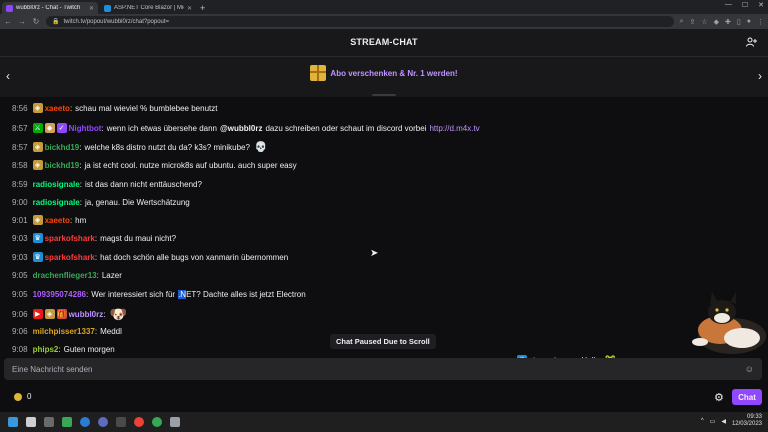  Describe the element at coordinates (46, 349) in the screenshot. I see `chat-username: phips2` at that location.